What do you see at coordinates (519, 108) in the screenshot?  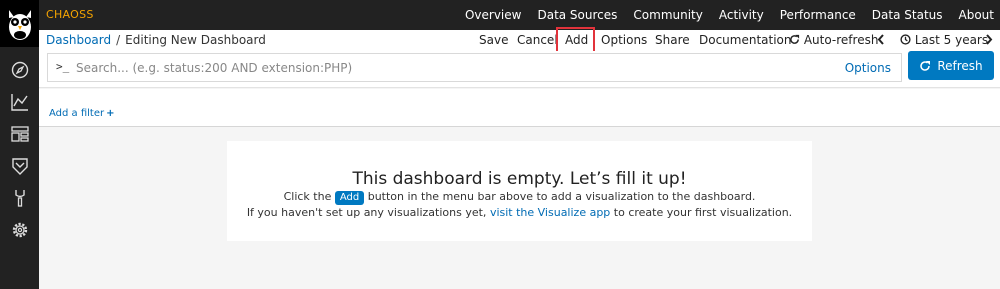 I see `filter-bar: Add a filter +` at bounding box center [519, 108].